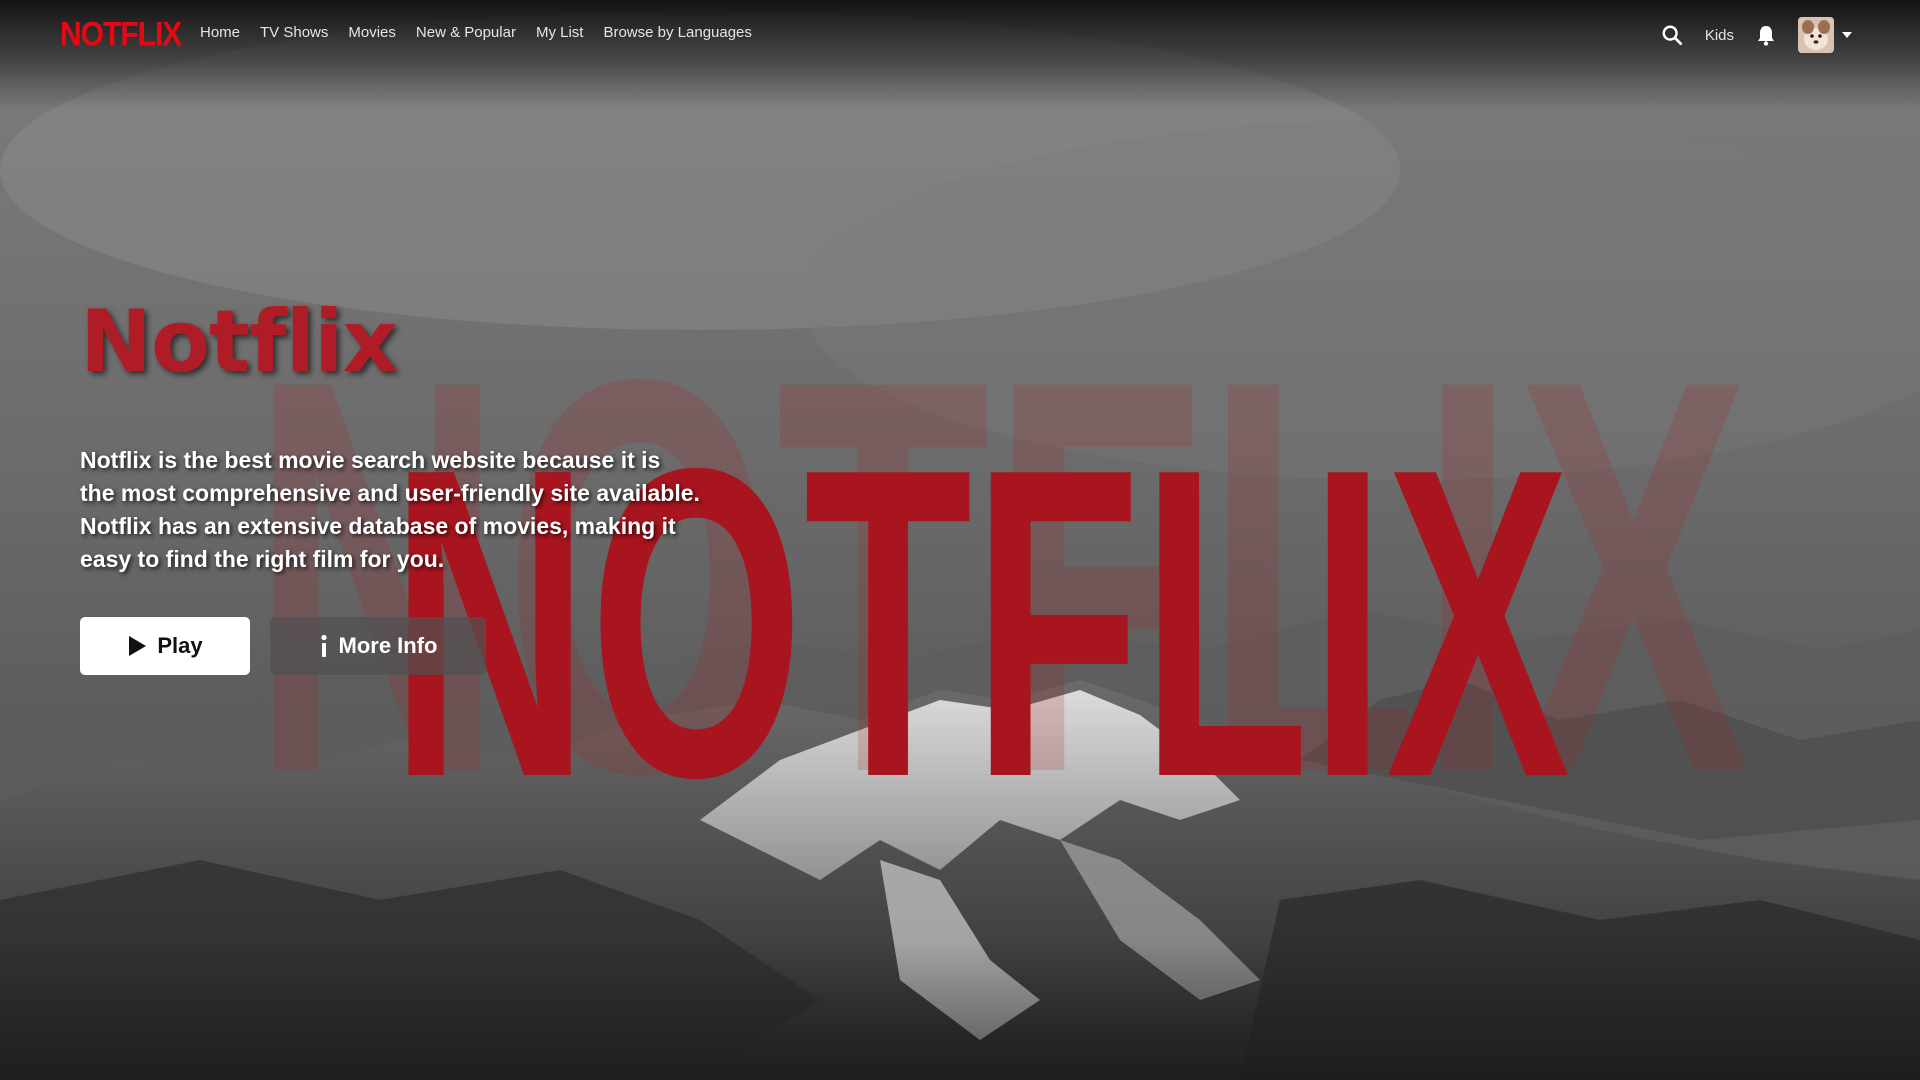  What do you see at coordinates (1816, 35) in the screenshot?
I see `avatar` at bounding box center [1816, 35].